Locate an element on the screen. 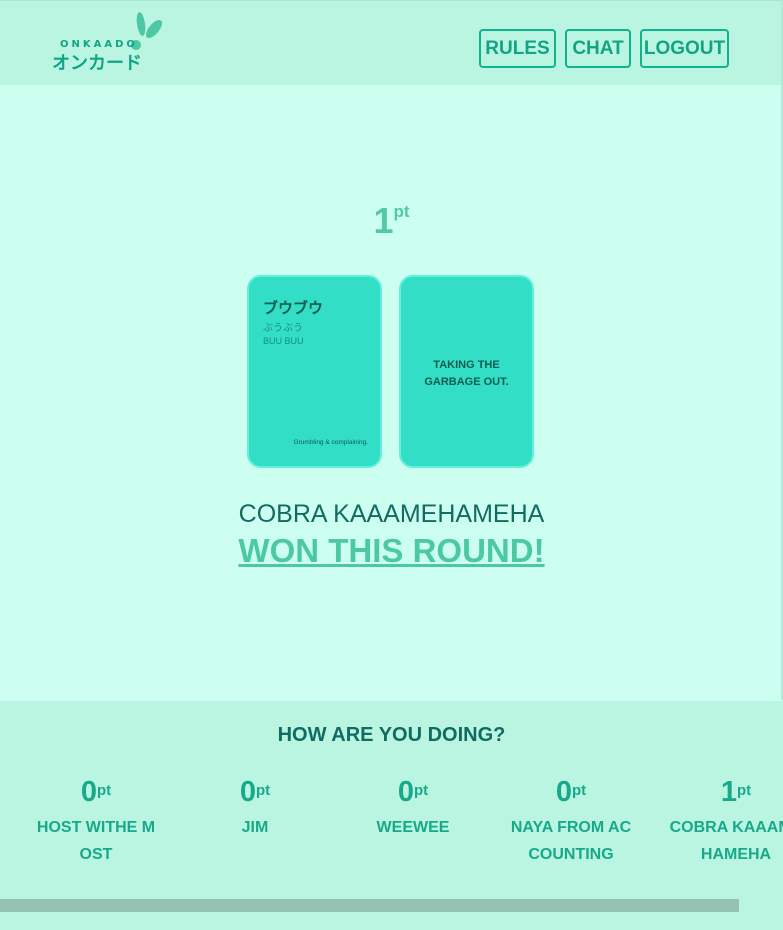  player-name: WEEWEE is located at coordinates (413, 827).